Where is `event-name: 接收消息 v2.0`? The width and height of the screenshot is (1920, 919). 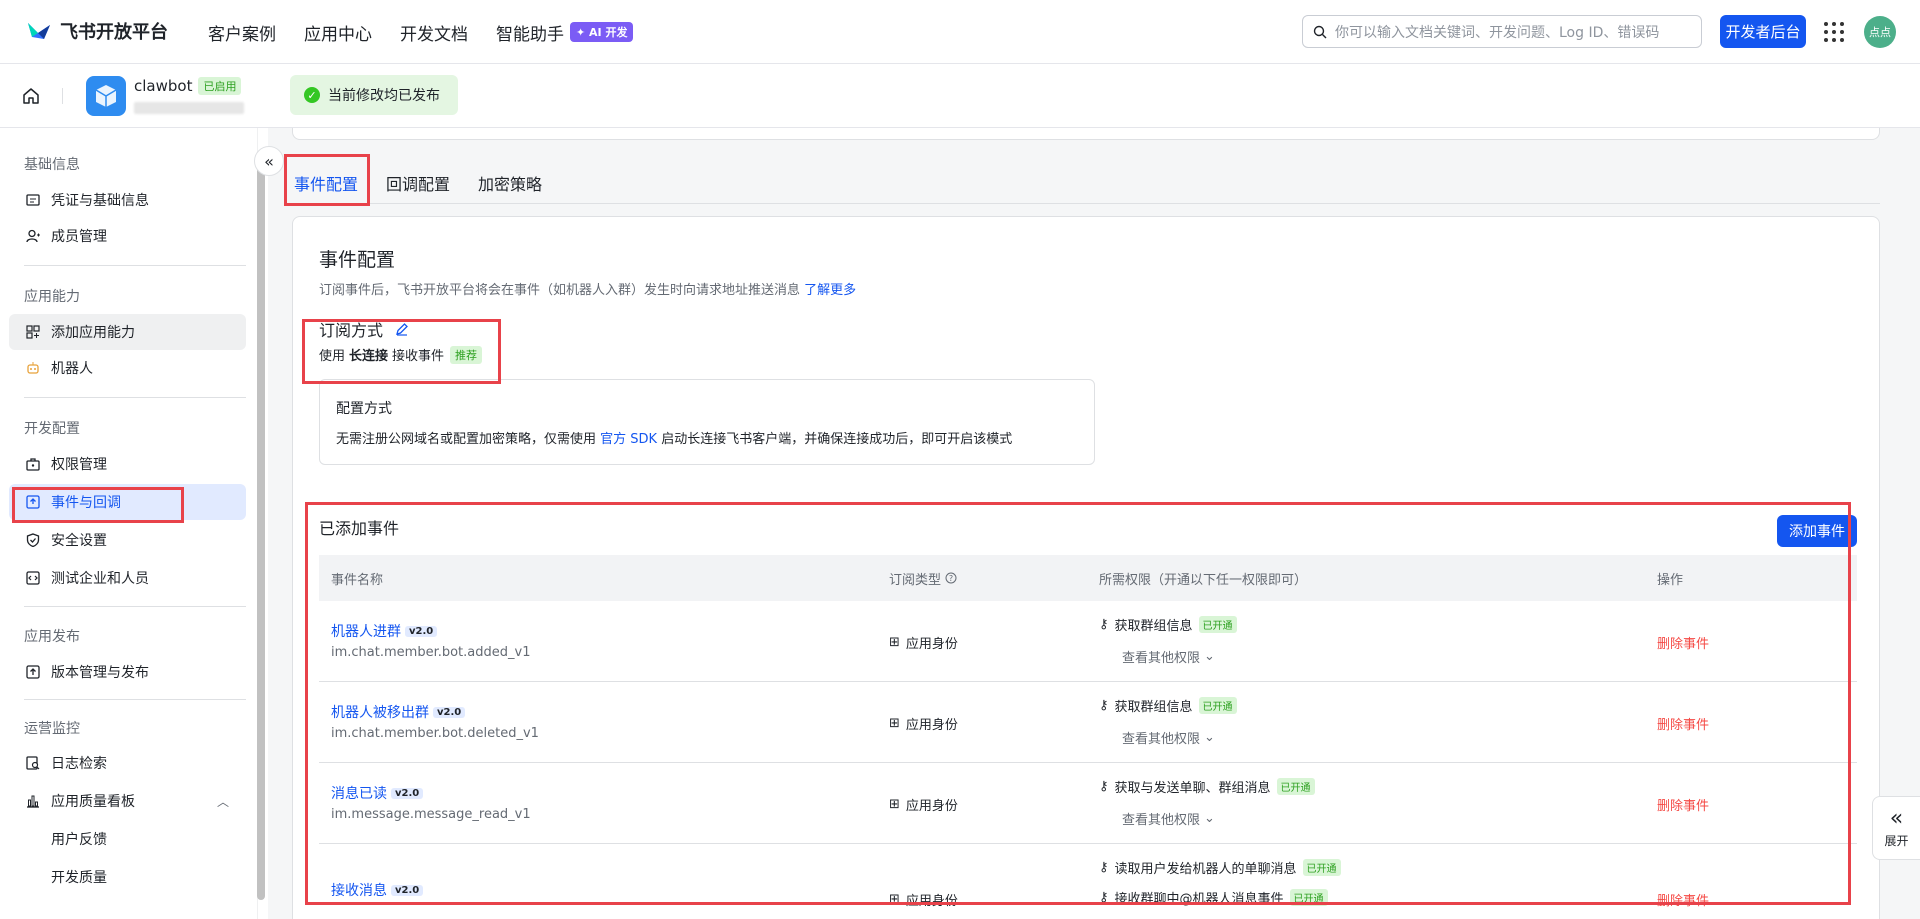
event-name: 接收消息 v2.0 is located at coordinates (377, 890).